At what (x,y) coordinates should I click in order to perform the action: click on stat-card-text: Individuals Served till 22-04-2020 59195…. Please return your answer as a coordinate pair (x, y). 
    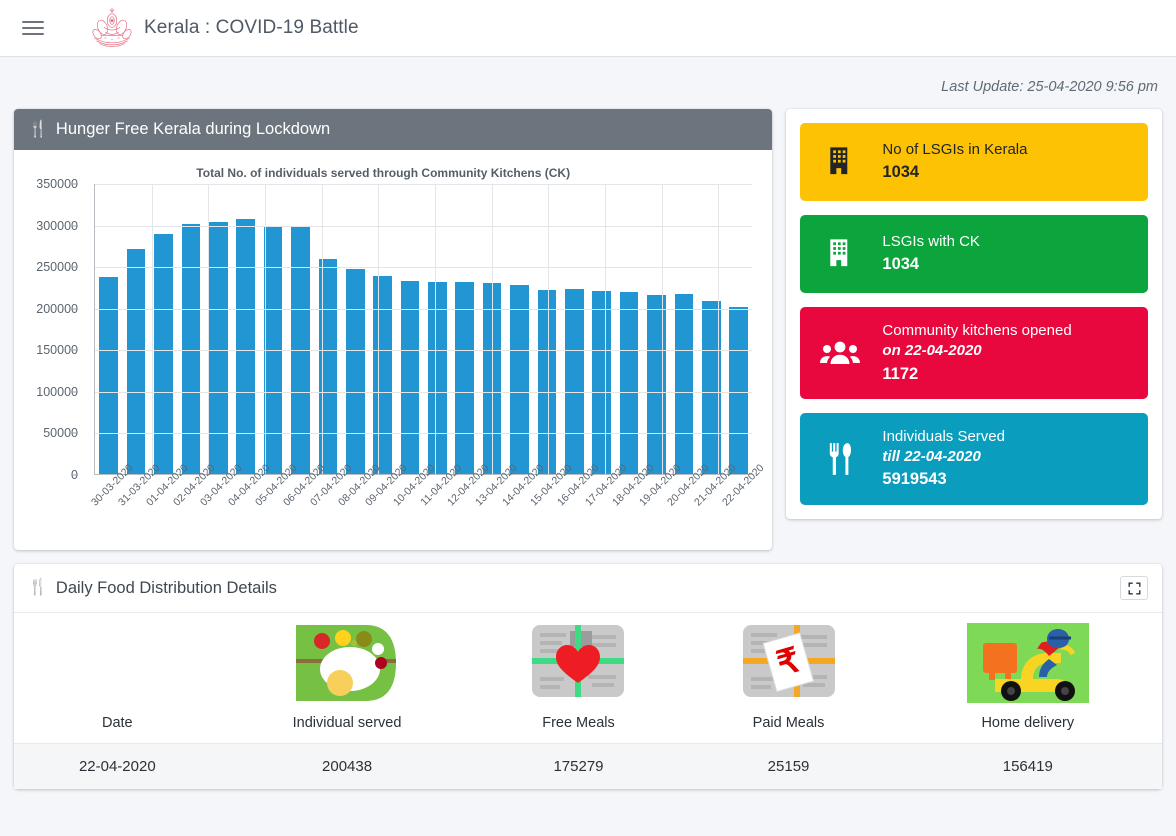
    Looking at the image, I should click on (943, 459).